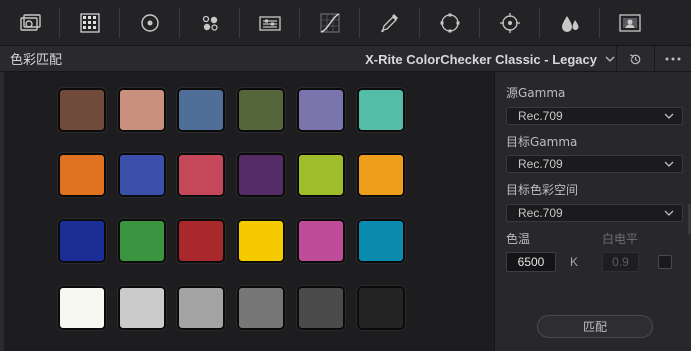 The image size is (691, 351). What do you see at coordinates (518, 239) in the screenshot?
I see `color-temp-label: 色温` at bounding box center [518, 239].